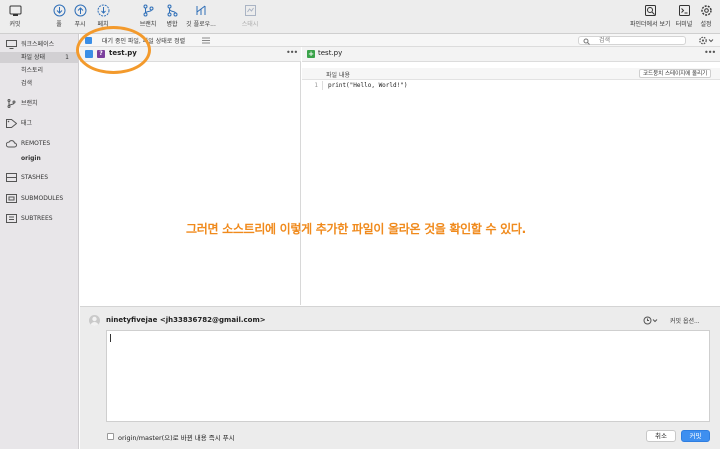  What do you see at coordinates (586, 41) in the screenshot?
I see `search-icon` at bounding box center [586, 41].